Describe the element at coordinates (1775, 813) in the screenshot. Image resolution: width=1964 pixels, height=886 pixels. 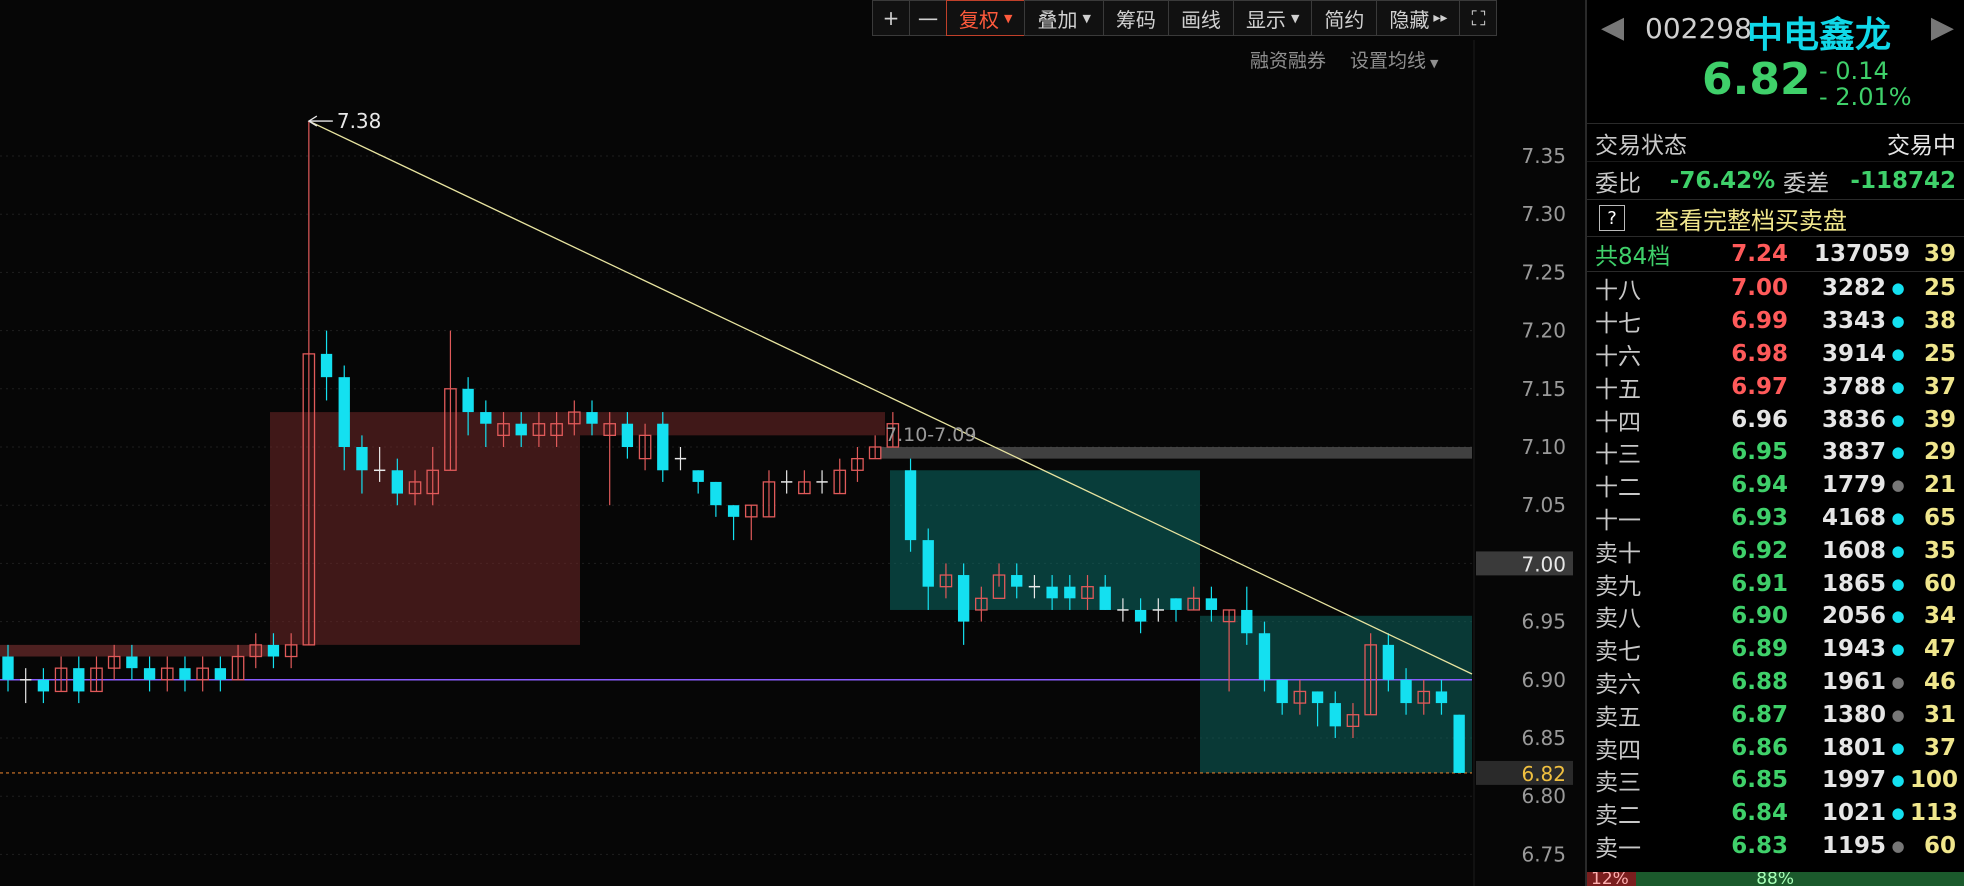
I see `orderbook-row: 卖二 6.84 1021 ● 113` at that location.